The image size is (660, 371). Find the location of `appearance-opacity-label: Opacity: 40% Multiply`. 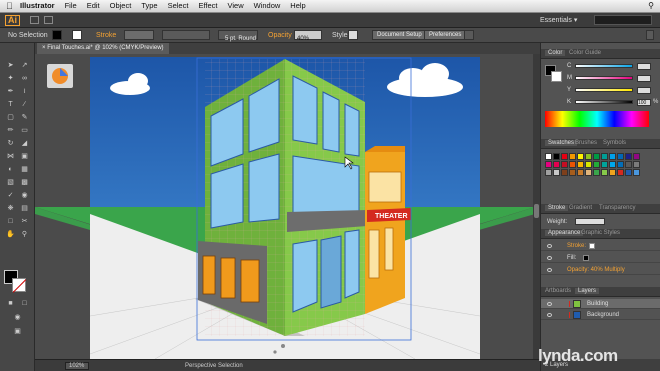

appearance-opacity-label: Opacity: 40% Multiply is located at coordinates (596, 270).